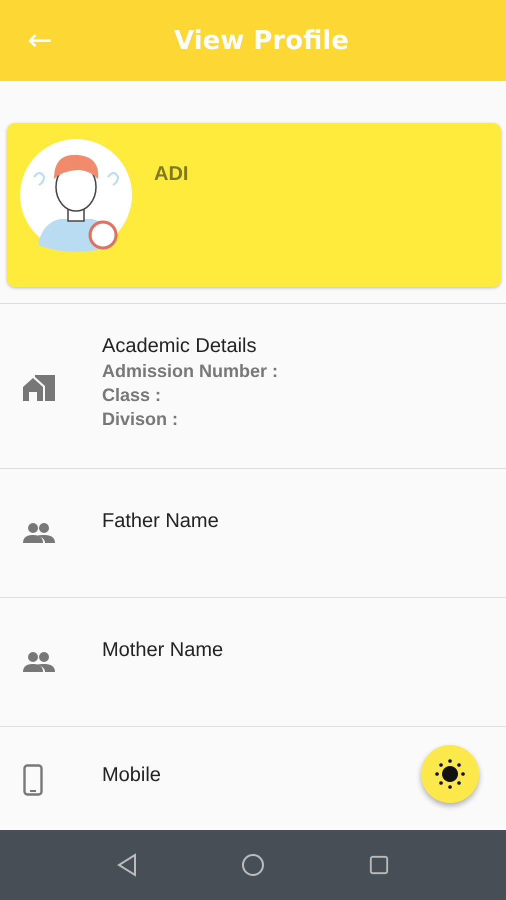  What do you see at coordinates (180, 346) in the screenshot?
I see `field-label: Academic Details` at bounding box center [180, 346].